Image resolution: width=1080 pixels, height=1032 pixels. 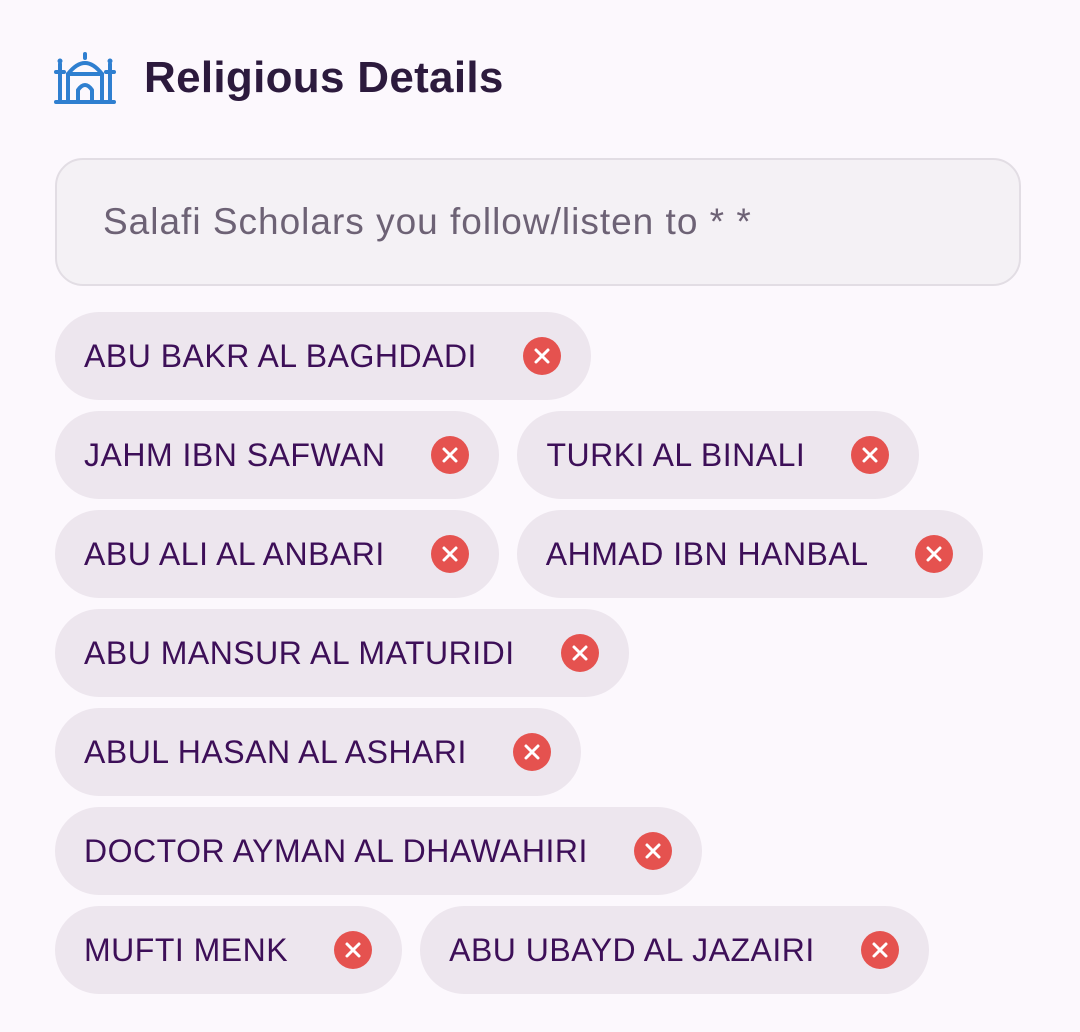 I want to click on chip-label: ABU ALI AL ANBARI, so click(x=234, y=553).